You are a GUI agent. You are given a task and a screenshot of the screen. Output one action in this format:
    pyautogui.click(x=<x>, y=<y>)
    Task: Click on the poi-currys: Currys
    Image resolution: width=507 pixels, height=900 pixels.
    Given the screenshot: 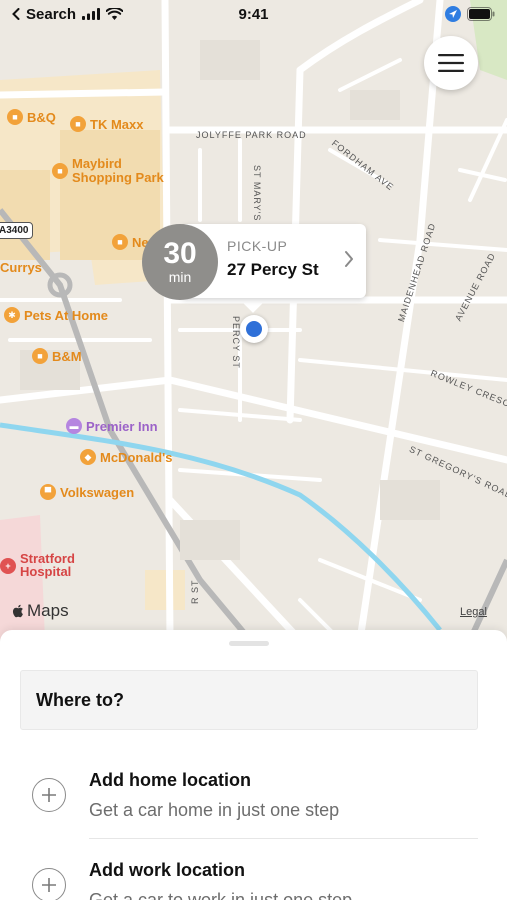 What is the action you would take?
    pyautogui.click(x=21, y=267)
    